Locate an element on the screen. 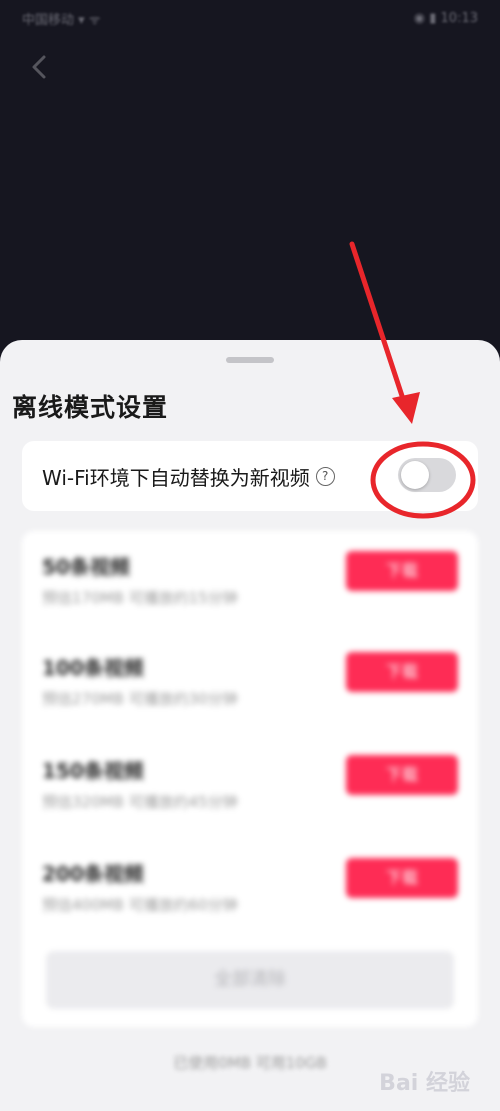  toggle-knob is located at coordinates (415, 475).